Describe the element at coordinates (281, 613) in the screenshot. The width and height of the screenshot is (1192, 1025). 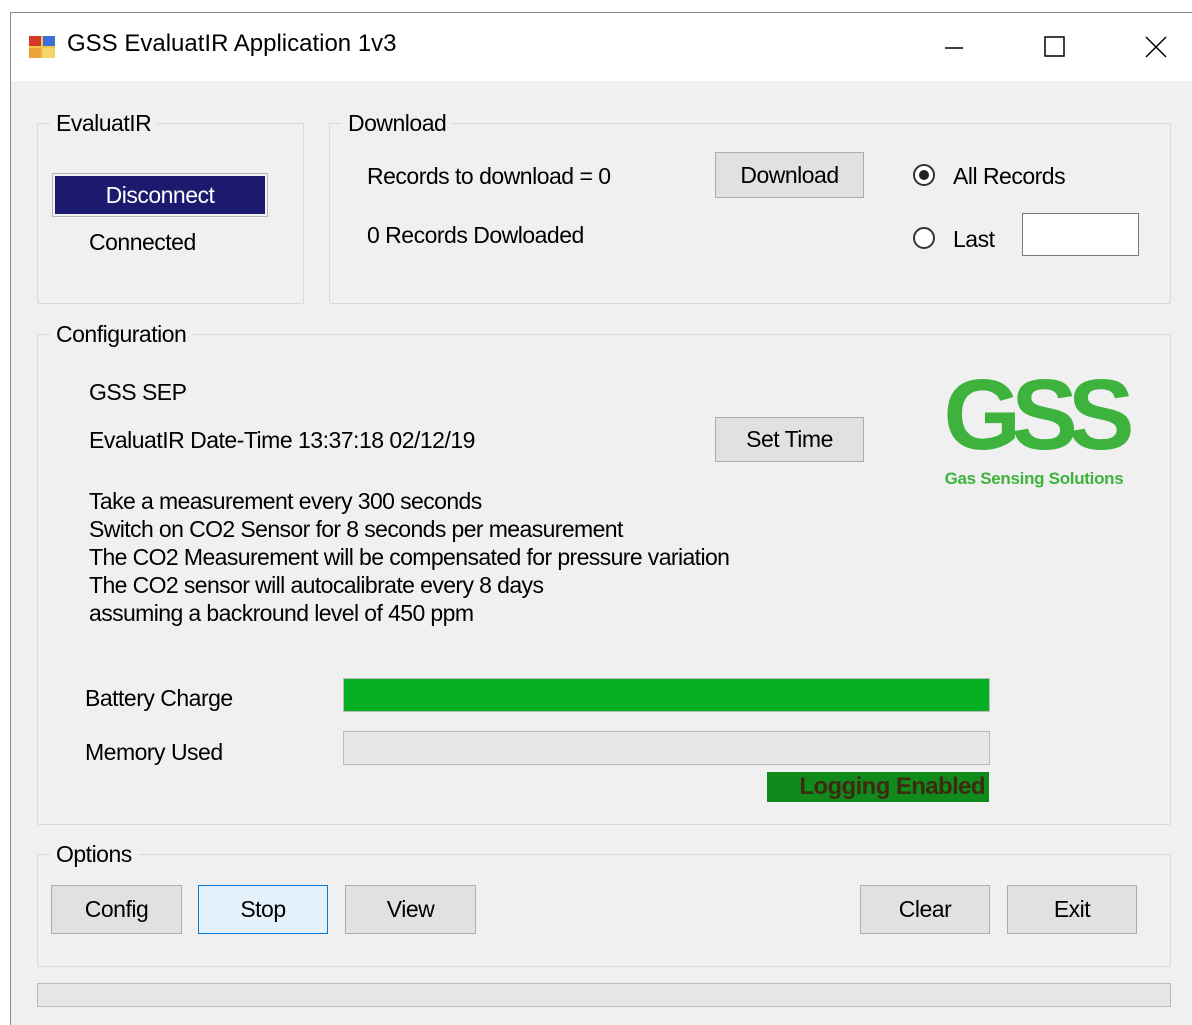
I see `info-line: assuming a backround level of 450 ppm` at that location.